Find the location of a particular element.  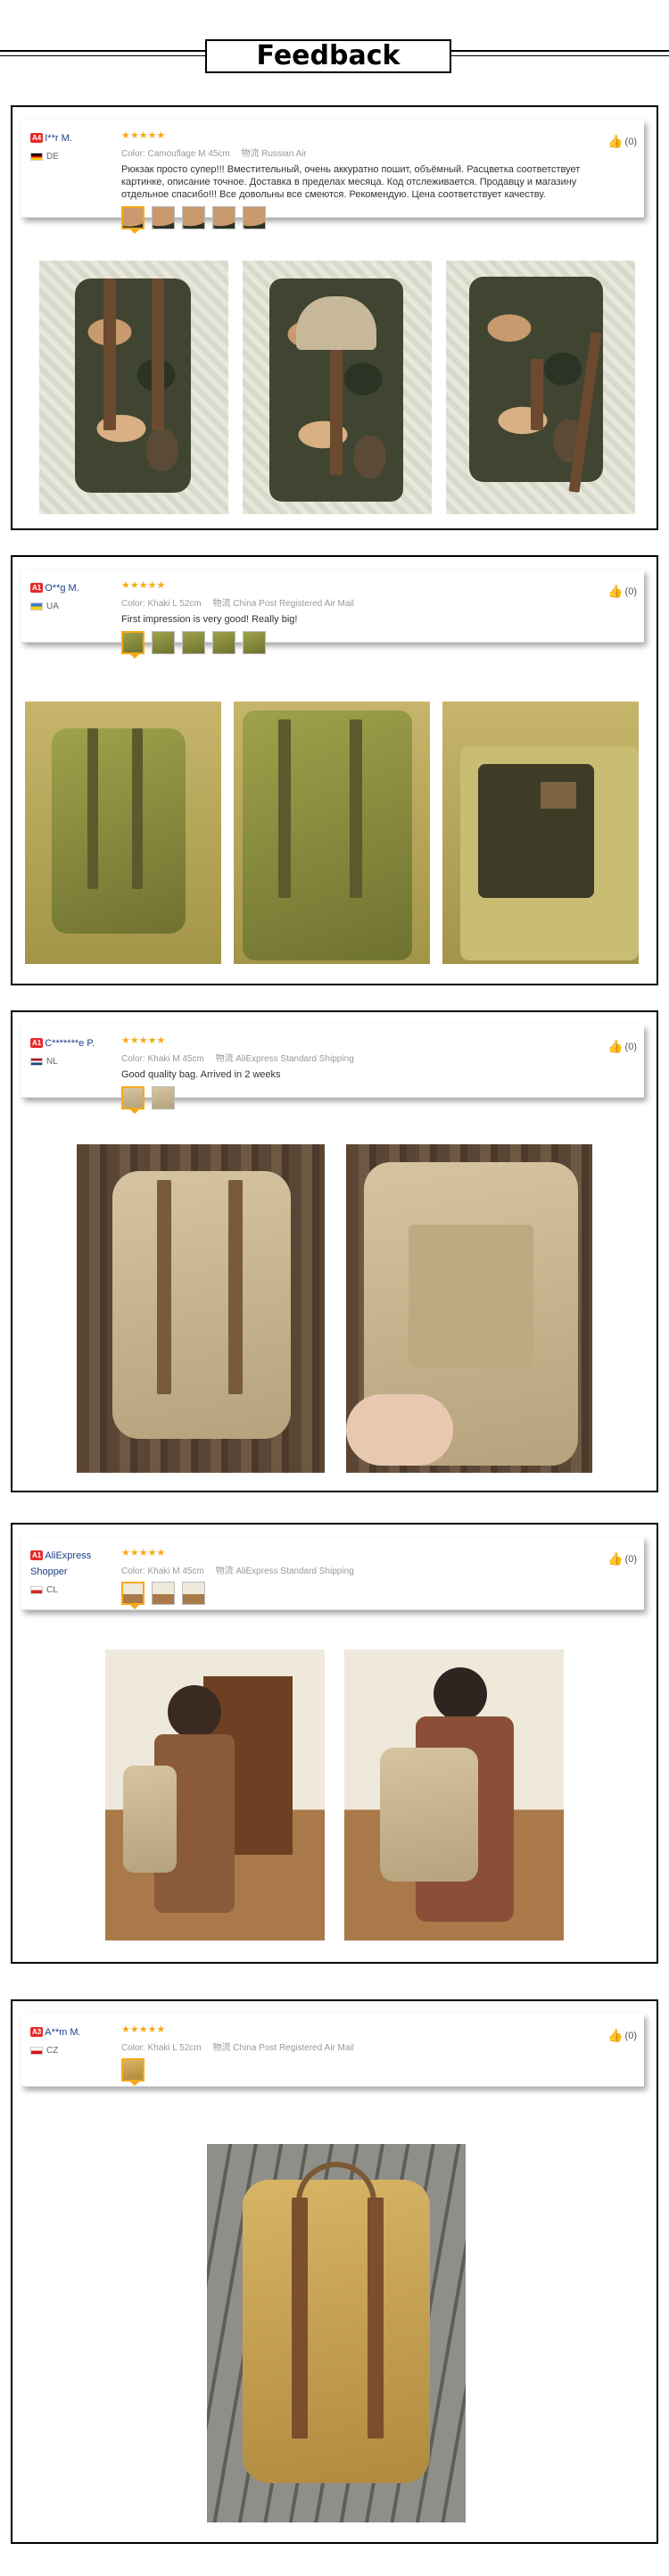

level-badge: A4 is located at coordinates (37, 139).